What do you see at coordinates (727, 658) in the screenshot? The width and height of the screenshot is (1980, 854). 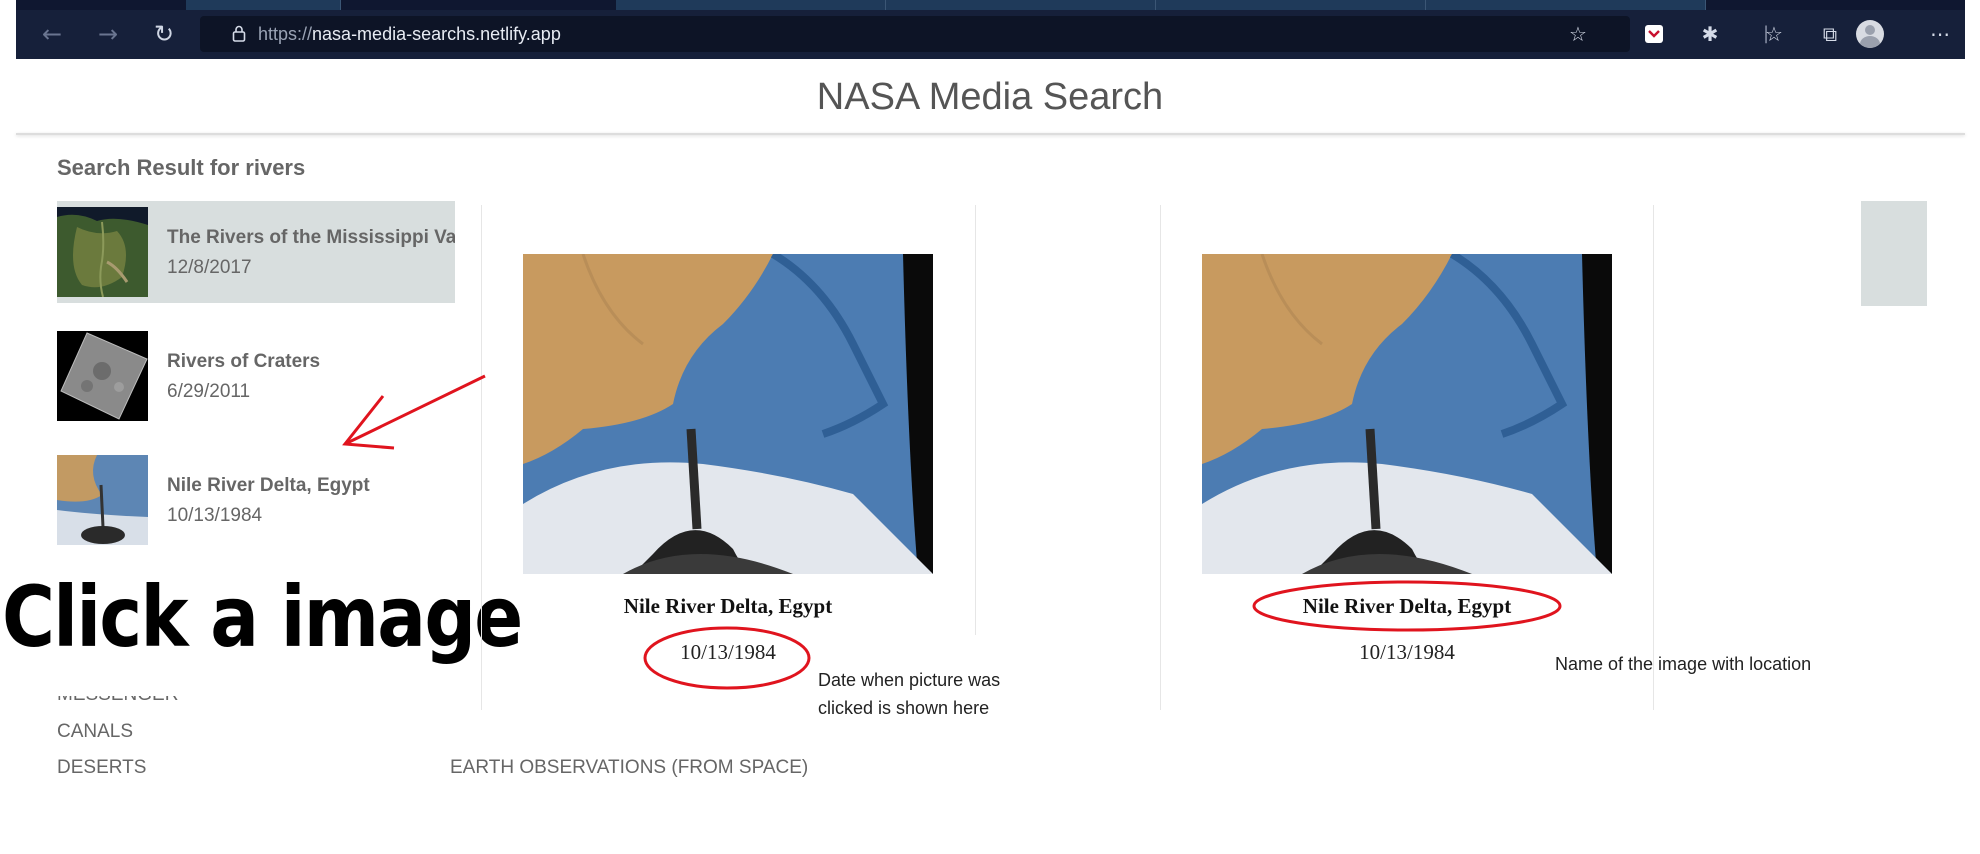 I see `date-highlight-circle` at bounding box center [727, 658].